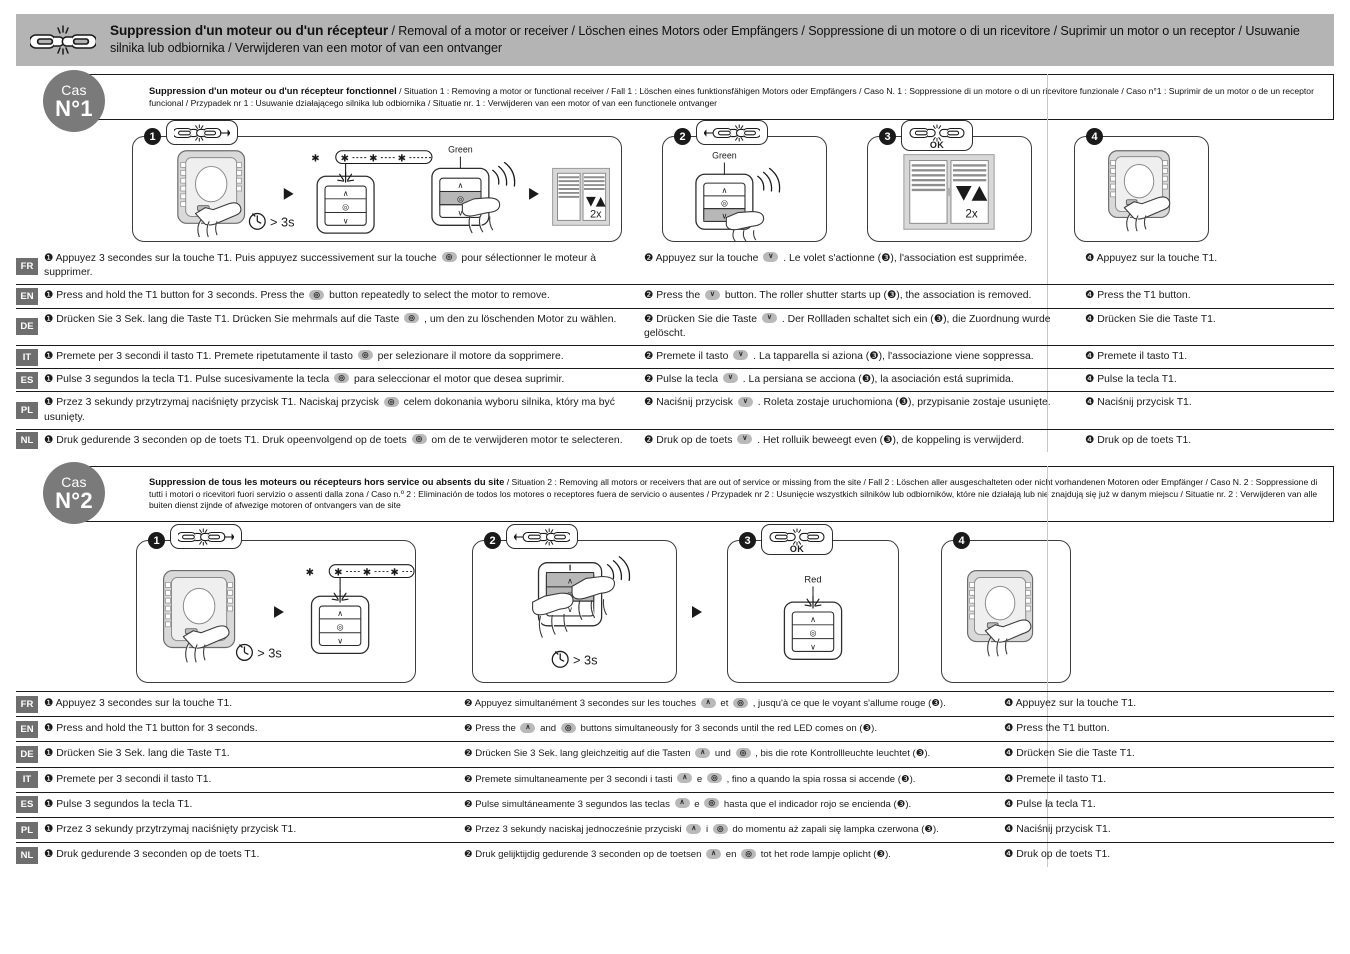 This screenshot has width=1350, height=954. Describe the element at coordinates (128, 779) in the screenshot. I see `case-2-it-step1: ❶ Premete per 3 secondi il tasto T1.` at that location.